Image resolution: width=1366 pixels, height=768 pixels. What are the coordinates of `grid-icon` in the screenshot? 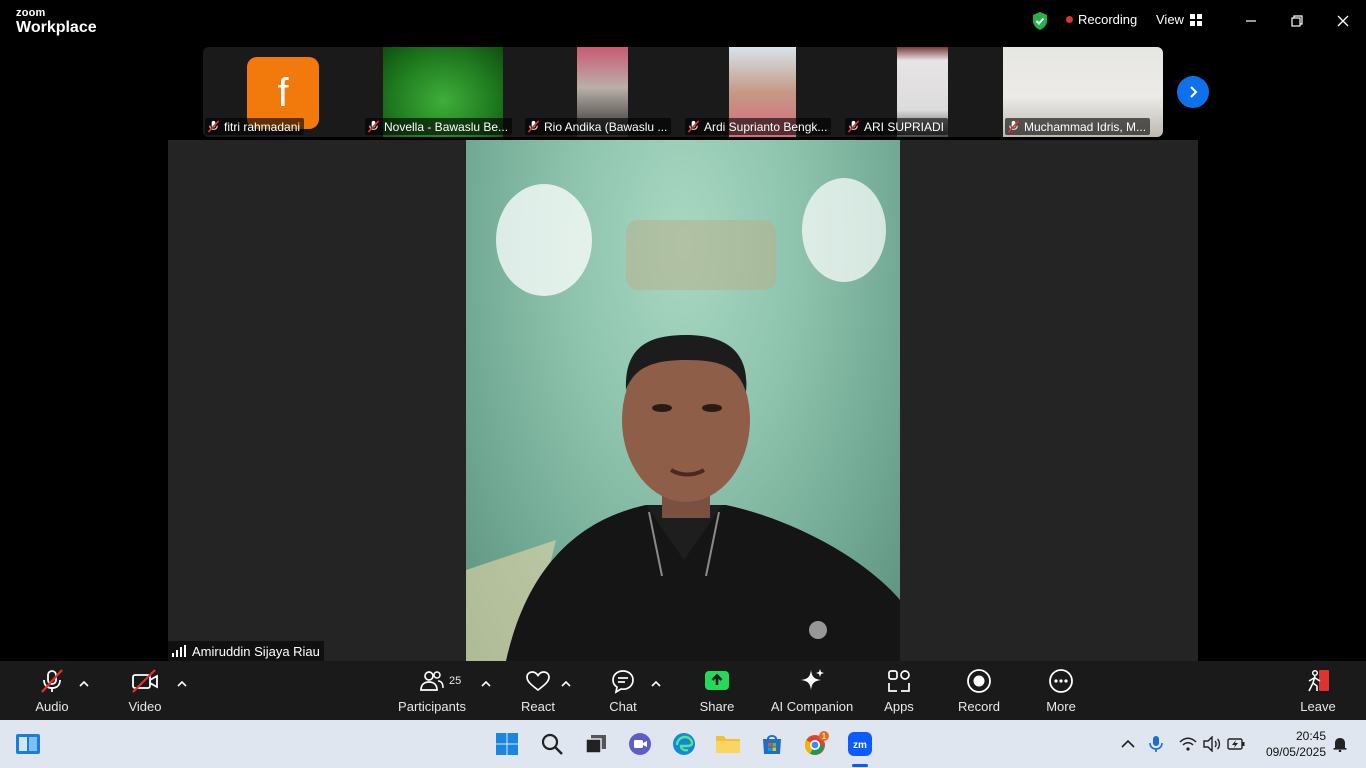 It's located at (1195, 19).